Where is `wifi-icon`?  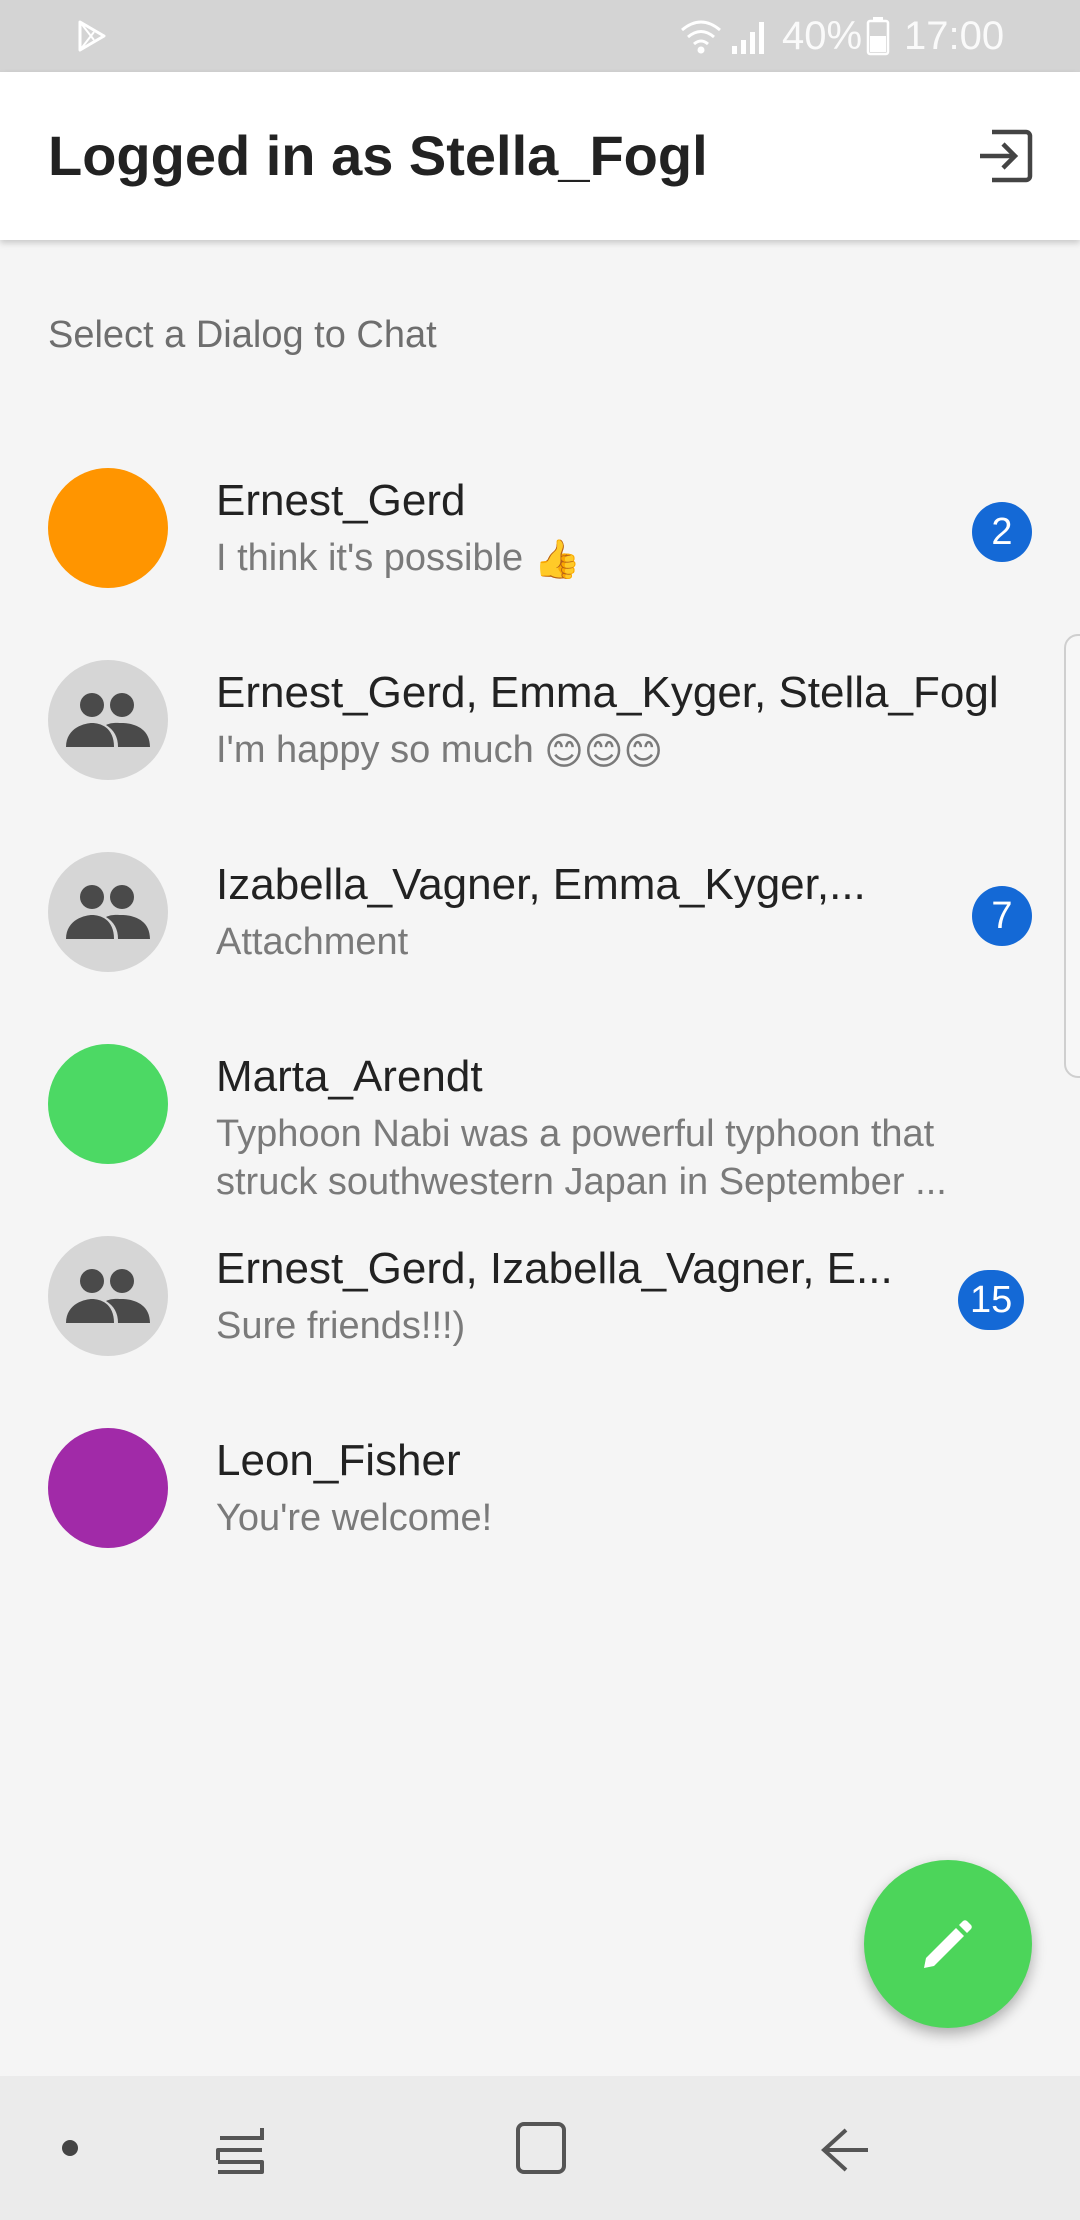 wifi-icon is located at coordinates (701, 37).